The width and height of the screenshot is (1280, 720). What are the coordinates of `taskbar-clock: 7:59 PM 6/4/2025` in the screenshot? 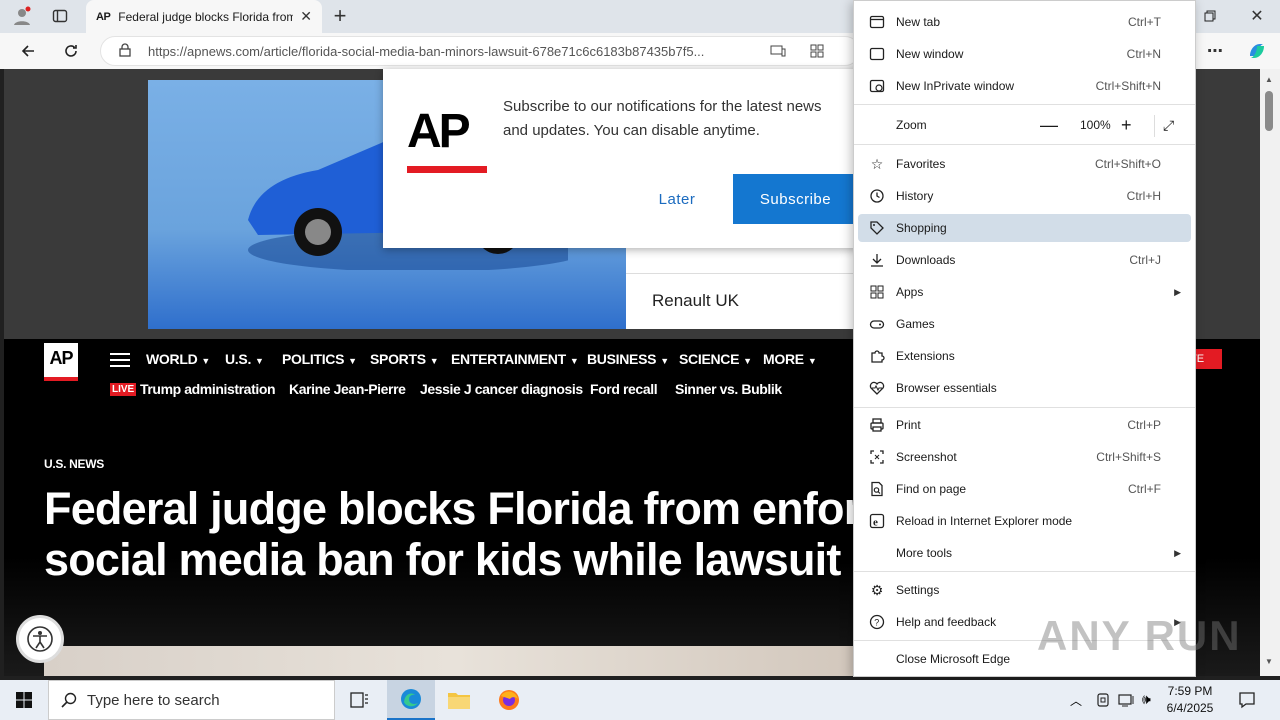 It's located at (1190, 700).